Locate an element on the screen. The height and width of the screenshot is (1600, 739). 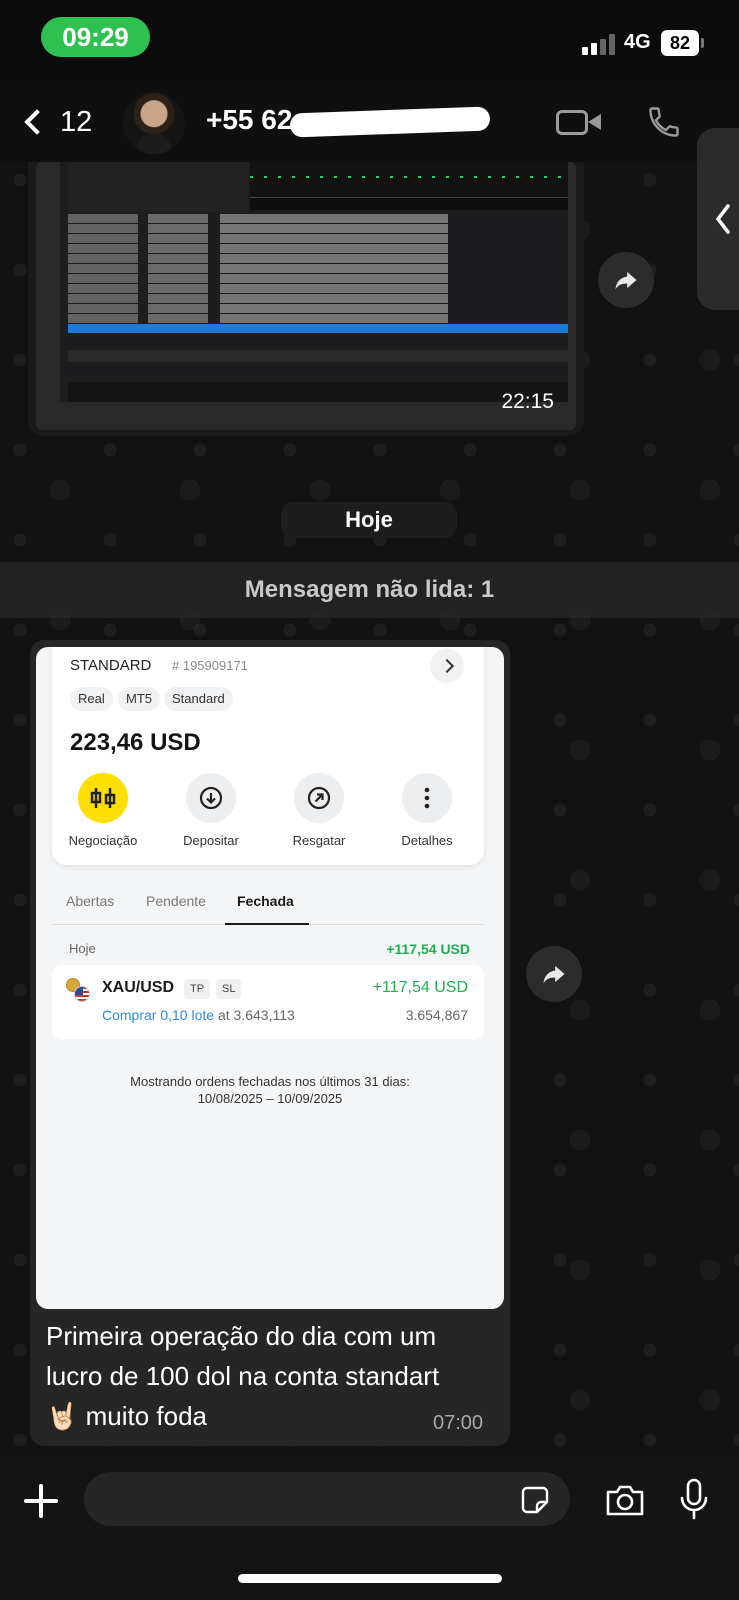
footer-line-2: 10/08/2025 – 10/09/2025 is located at coordinates (270, 1098).